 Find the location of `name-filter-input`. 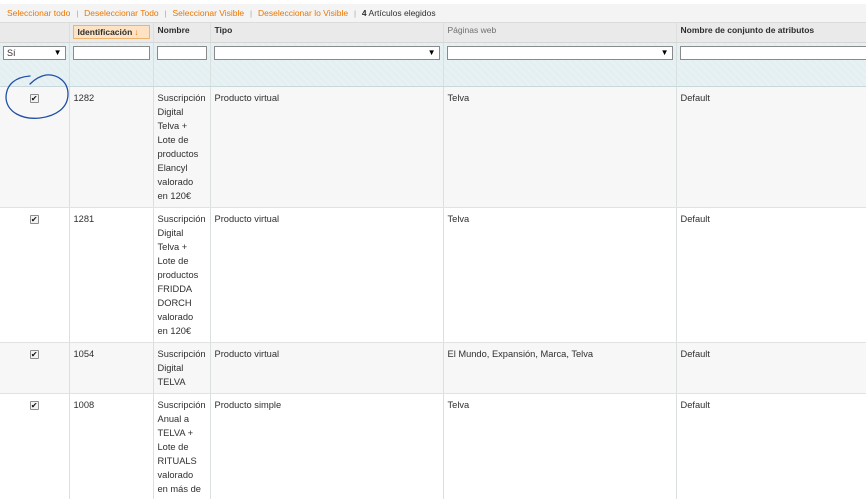

name-filter-input is located at coordinates (181, 52).